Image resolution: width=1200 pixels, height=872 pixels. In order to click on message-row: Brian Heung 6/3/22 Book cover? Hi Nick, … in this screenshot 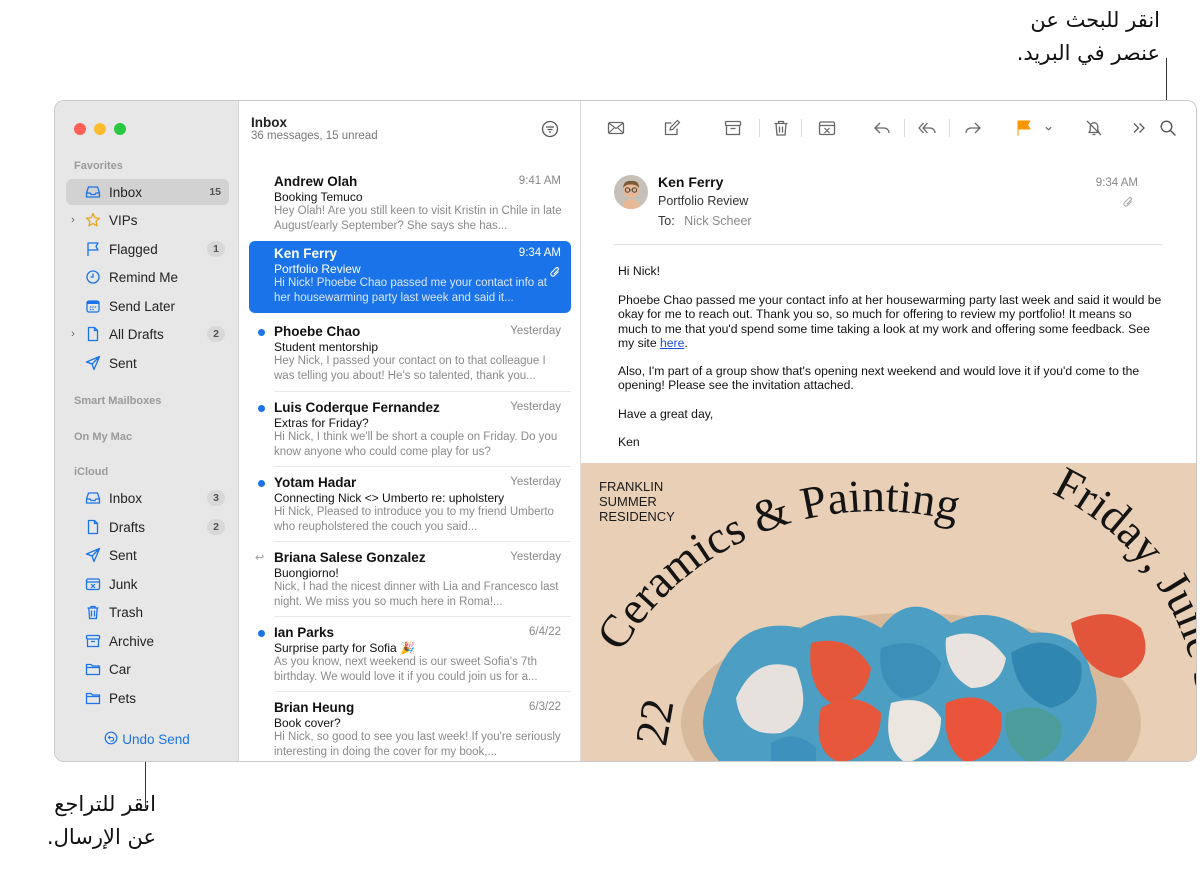, I will do `click(410, 728)`.